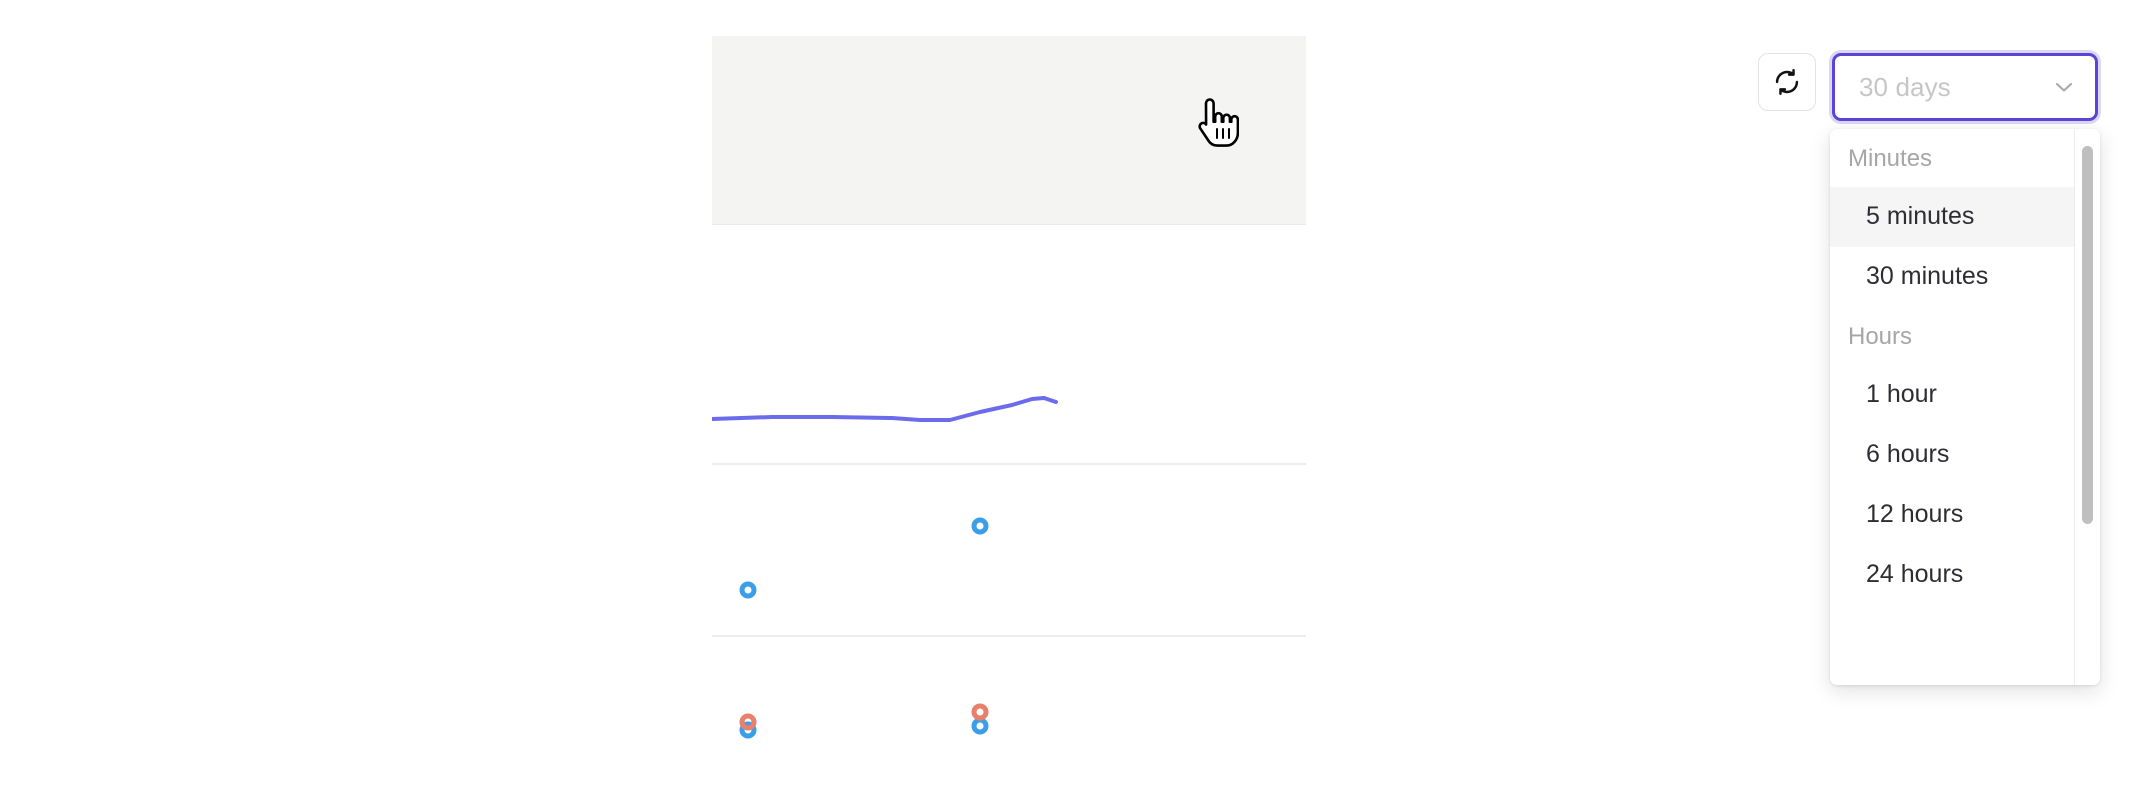  I want to click on dropdown-scrollbar-thumb, so click(2087, 335).